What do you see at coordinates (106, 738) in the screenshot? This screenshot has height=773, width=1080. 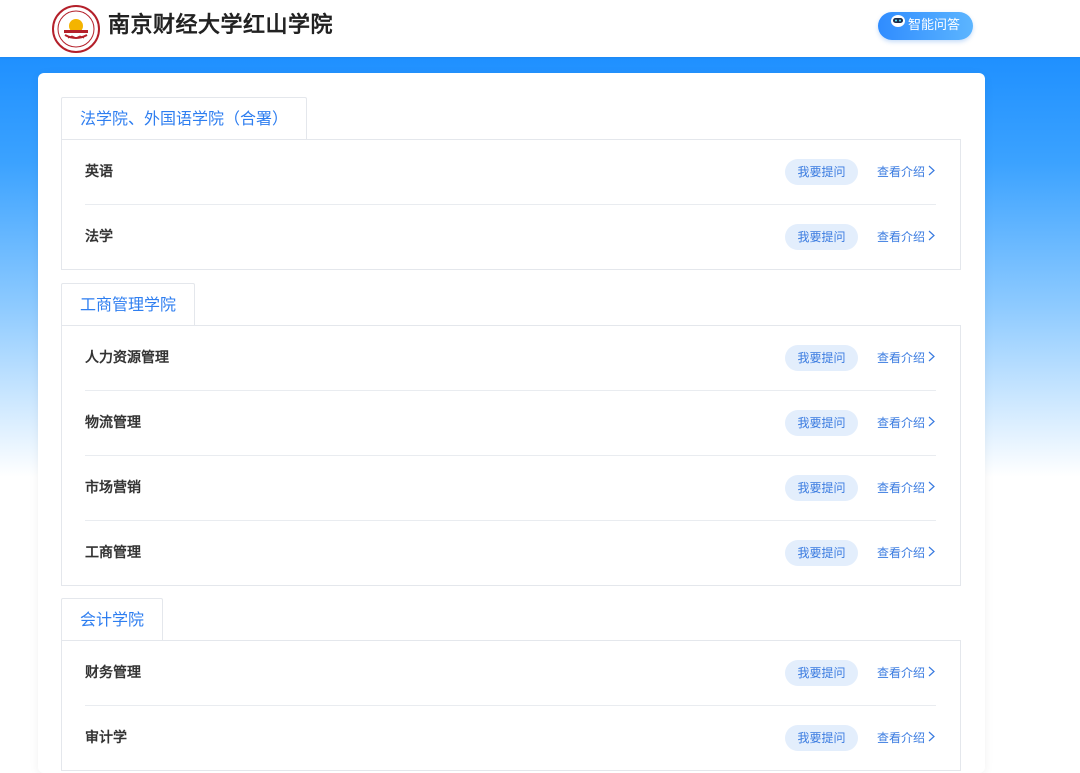 I see `major-name: 审计学` at bounding box center [106, 738].